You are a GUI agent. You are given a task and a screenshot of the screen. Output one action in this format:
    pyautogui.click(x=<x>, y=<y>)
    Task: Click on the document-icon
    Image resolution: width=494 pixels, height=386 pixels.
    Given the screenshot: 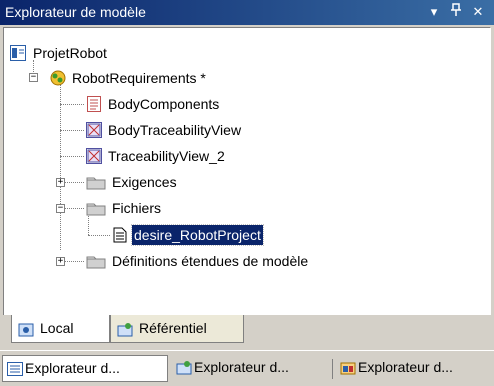 What is the action you would take?
    pyautogui.click(x=120, y=235)
    